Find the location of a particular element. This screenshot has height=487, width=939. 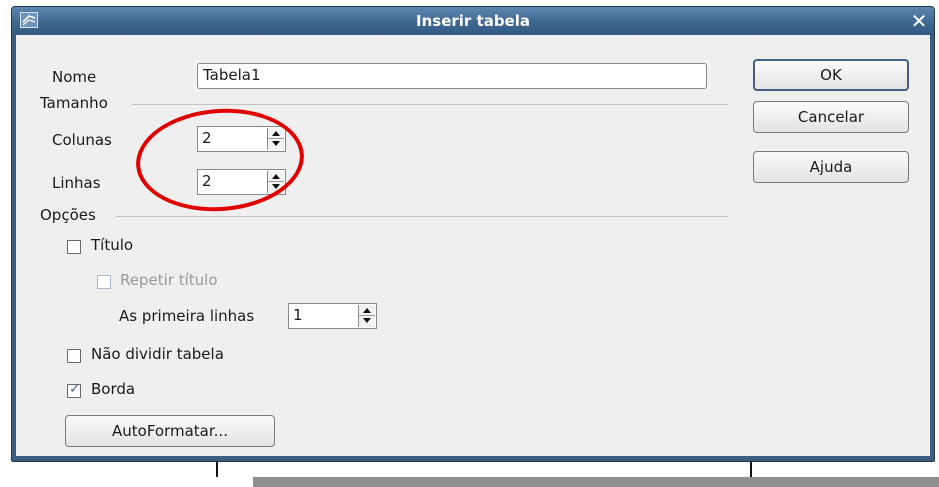

first-rows-value: 1 is located at coordinates (298, 315).